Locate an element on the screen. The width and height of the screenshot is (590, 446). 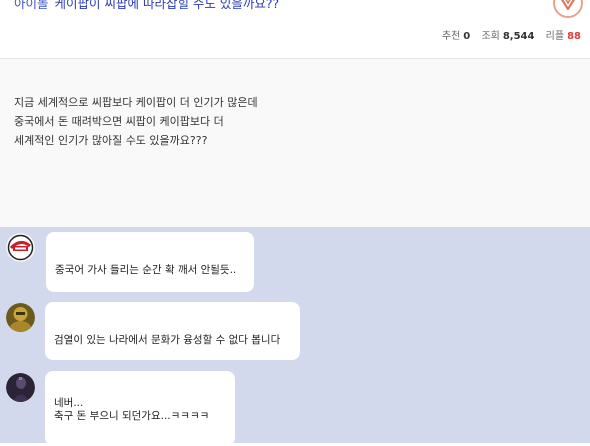
body-line: 세계적인 인기가 많아질 수도 있을까요??? is located at coordinates (111, 140).